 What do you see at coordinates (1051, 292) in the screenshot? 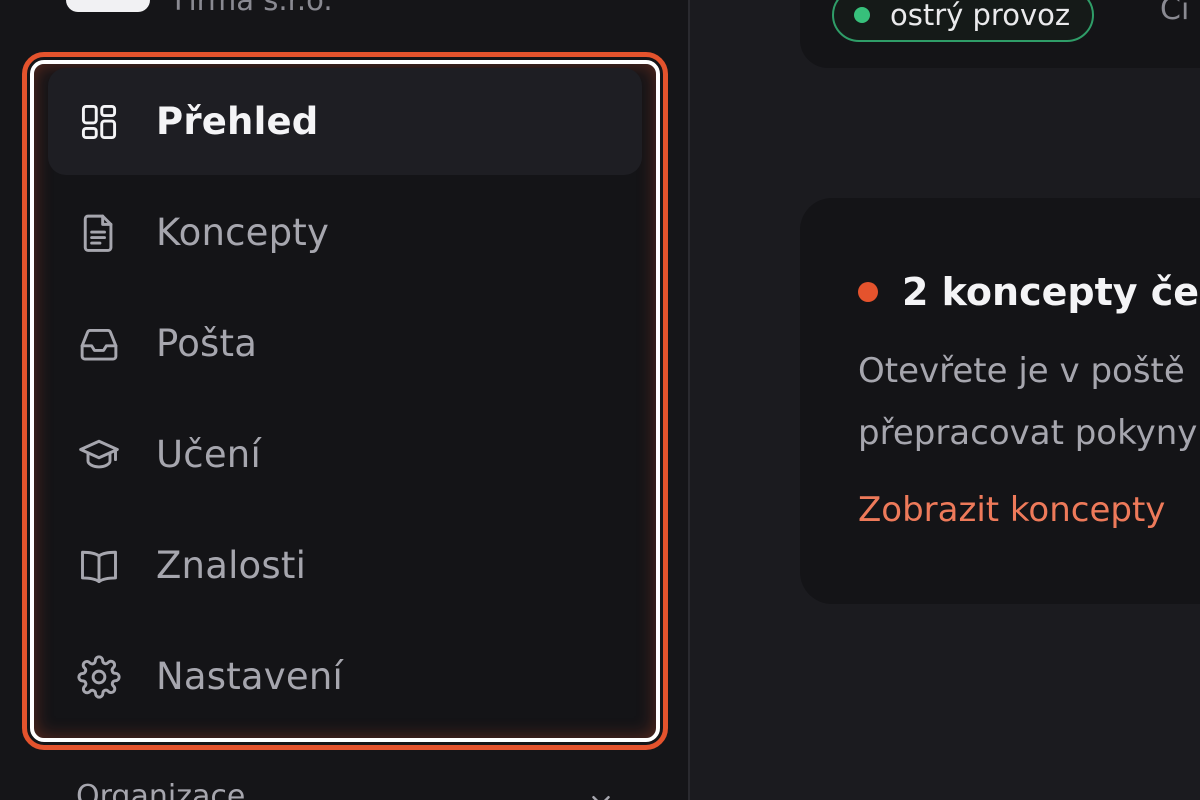
I see `alert-title: 2 koncepty čekají` at bounding box center [1051, 292].